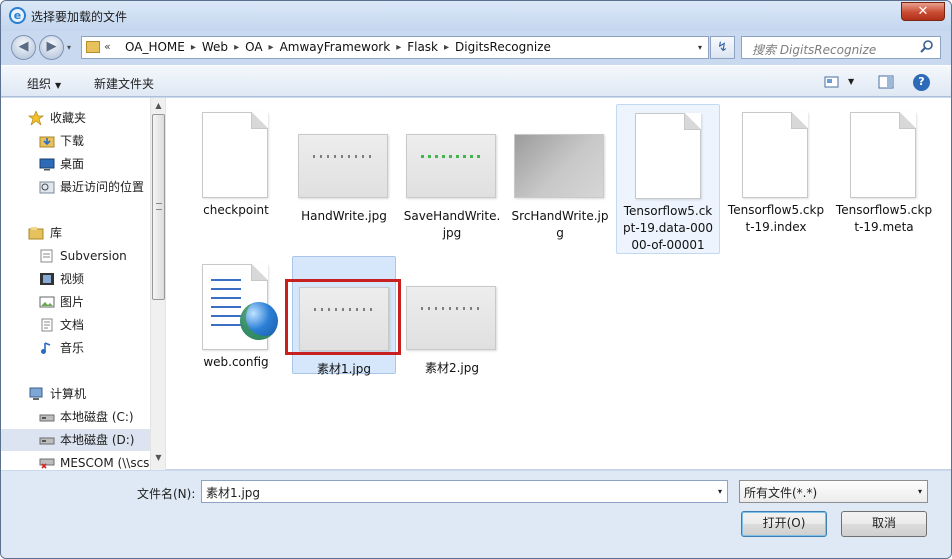 The height and width of the screenshot is (559, 952). I want to click on sidebar-item: MESCOM (\\scs, so click(76, 461).